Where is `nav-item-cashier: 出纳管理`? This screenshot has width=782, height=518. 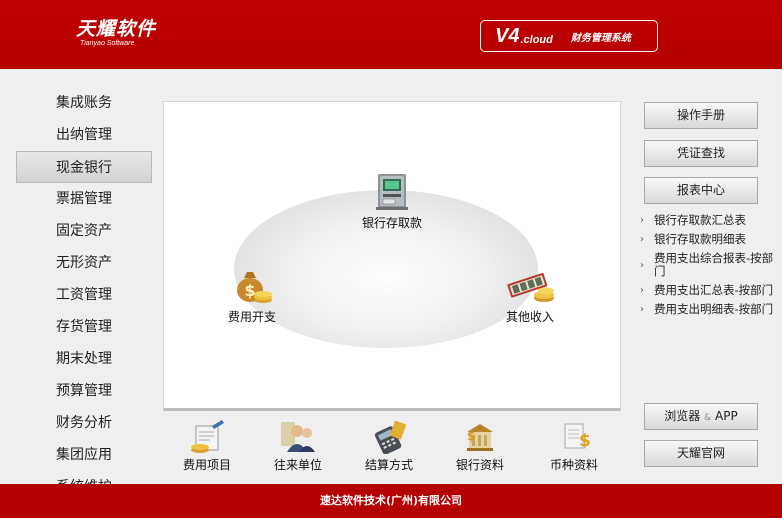 nav-item-cashier: 出纳管理 is located at coordinates (84, 135).